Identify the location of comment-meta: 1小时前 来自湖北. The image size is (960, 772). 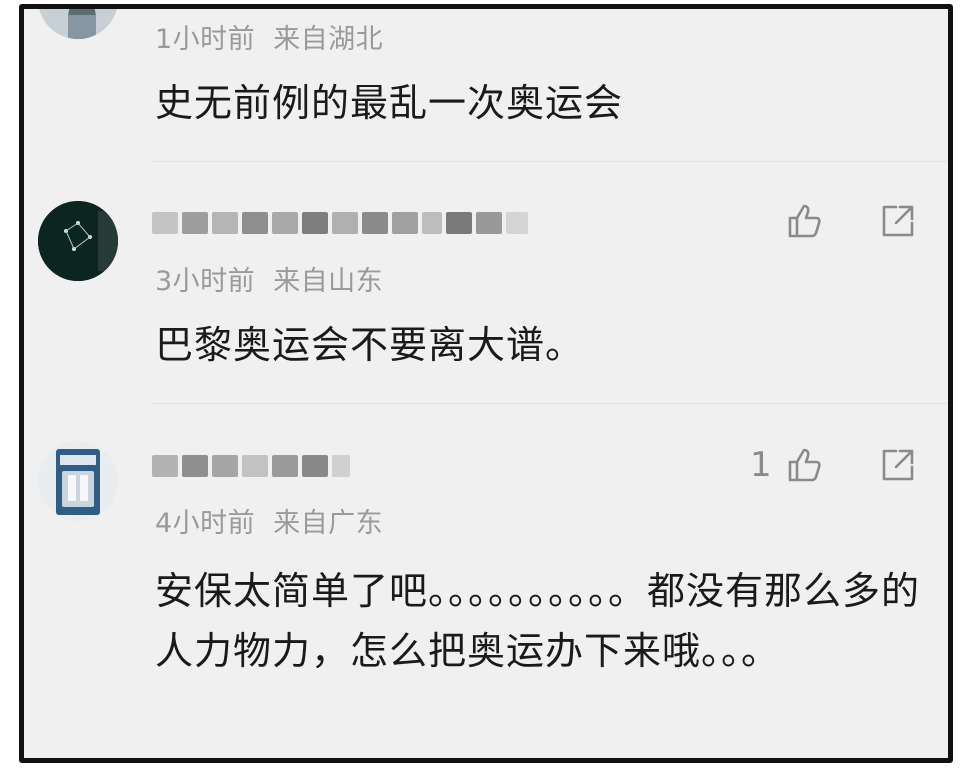
(278, 36).